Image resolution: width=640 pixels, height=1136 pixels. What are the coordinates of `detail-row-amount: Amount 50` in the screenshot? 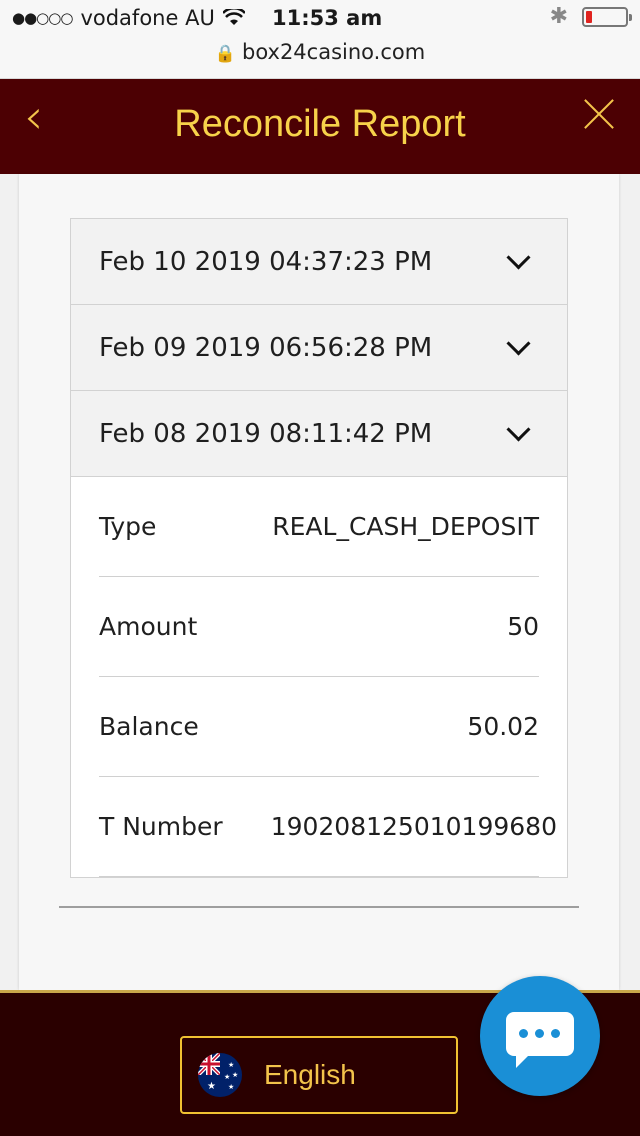 It's located at (319, 627).